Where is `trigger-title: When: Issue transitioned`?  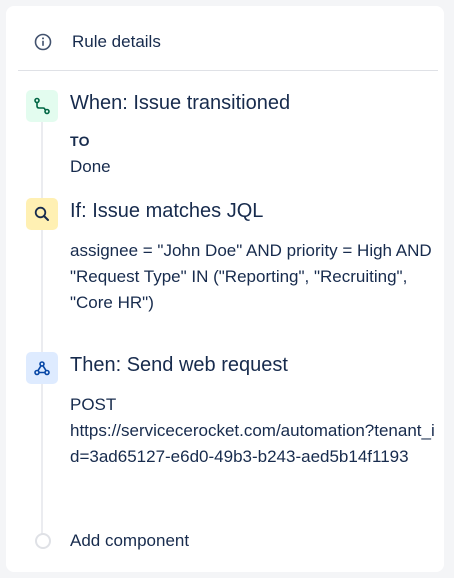 trigger-title: When: Issue transitioned is located at coordinates (180, 103).